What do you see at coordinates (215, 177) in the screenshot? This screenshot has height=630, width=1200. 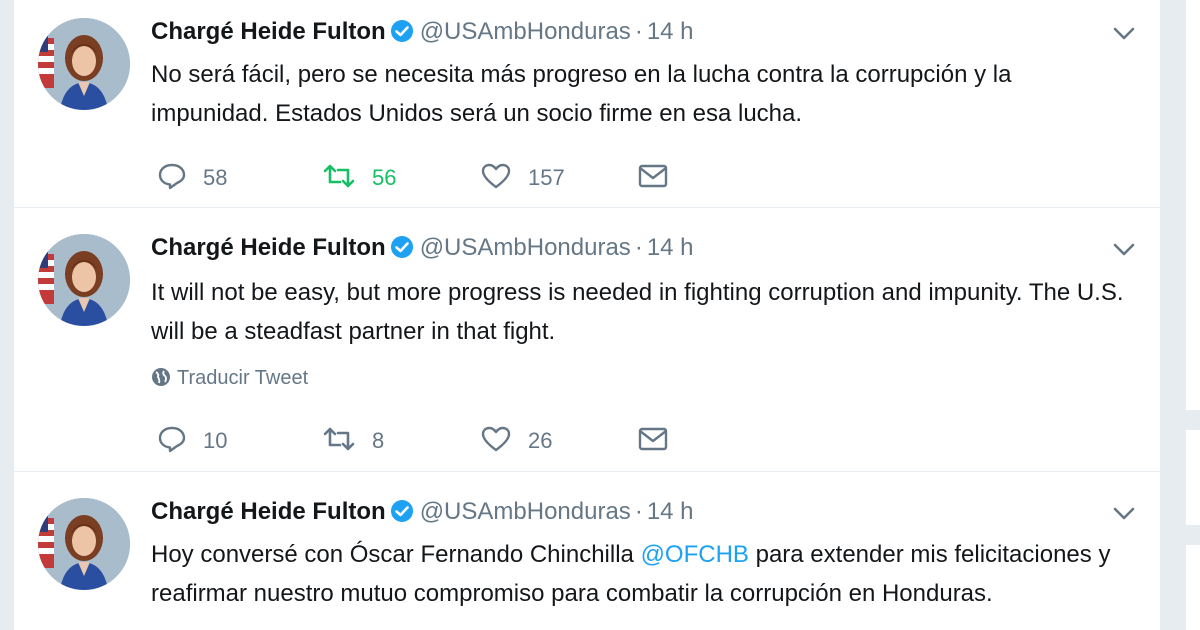 I see `reply-count: 58` at bounding box center [215, 177].